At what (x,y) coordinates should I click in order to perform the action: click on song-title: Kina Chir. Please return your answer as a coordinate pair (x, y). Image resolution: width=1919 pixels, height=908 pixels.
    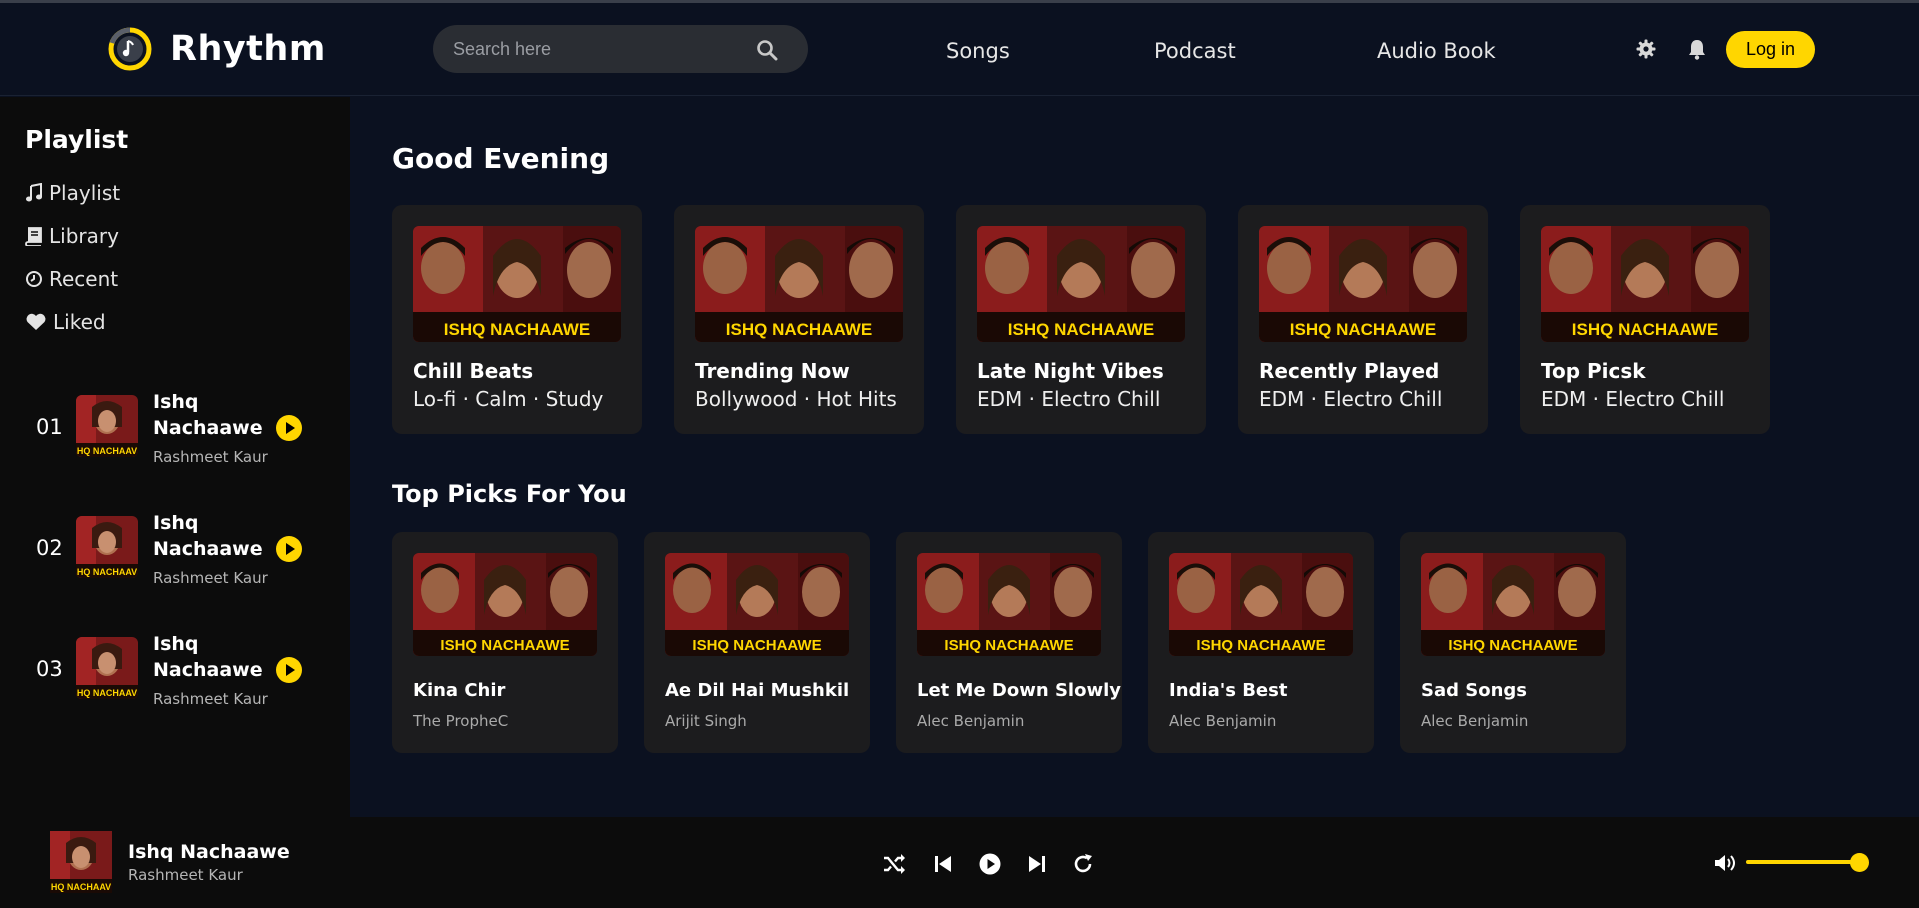
    Looking at the image, I should click on (459, 690).